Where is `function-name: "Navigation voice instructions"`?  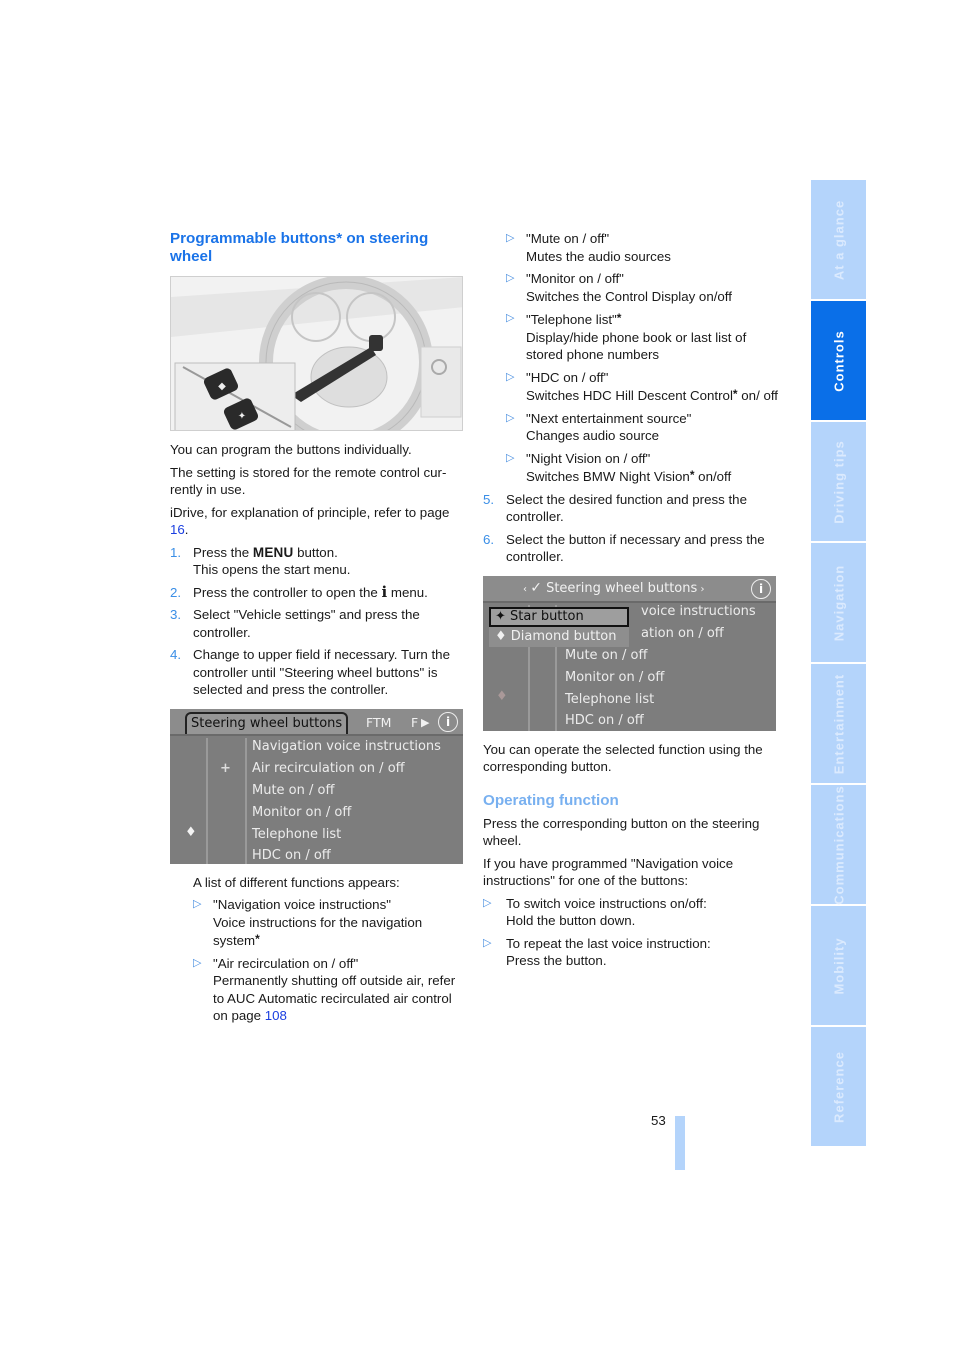
function-name: "Navigation voice instructions" is located at coordinates (302, 904).